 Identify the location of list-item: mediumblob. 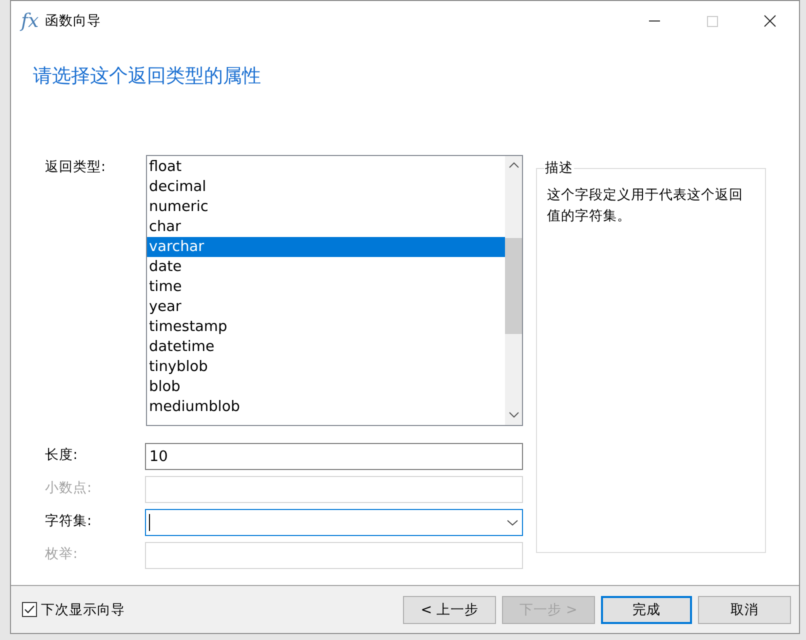
(326, 407).